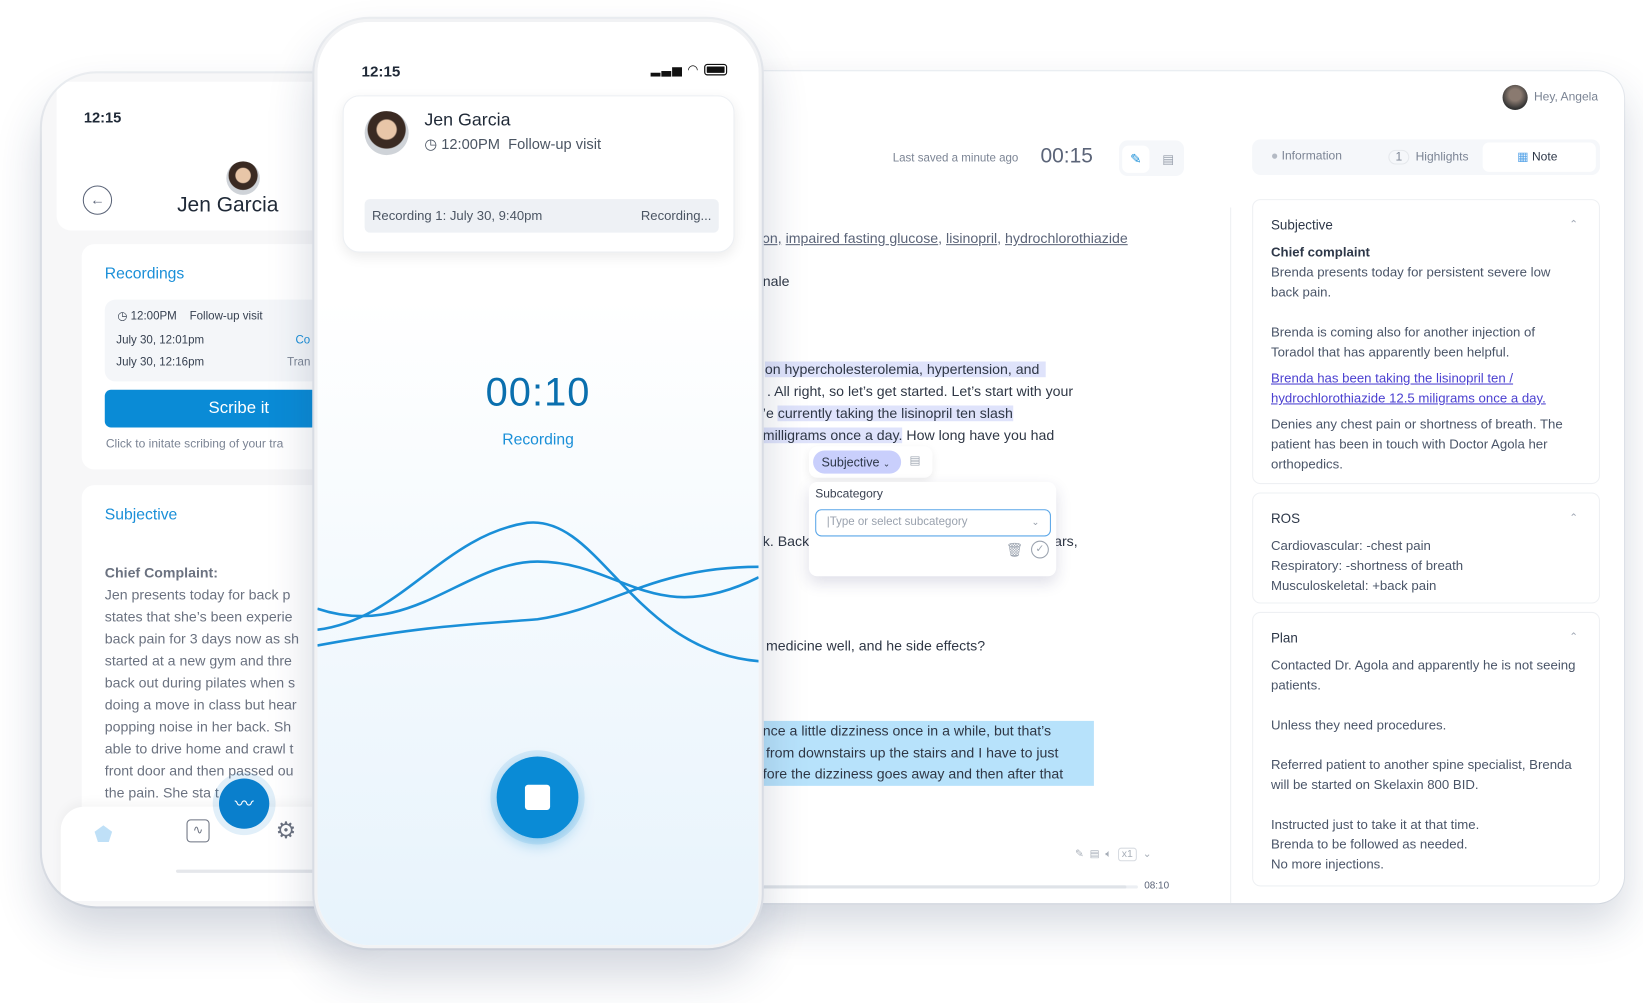 This screenshot has width=1643, height=1003. What do you see at coordinates (141, 515) in the screenshot?
I see `subjective-title: Subjective` at bounding box center [141, 515].